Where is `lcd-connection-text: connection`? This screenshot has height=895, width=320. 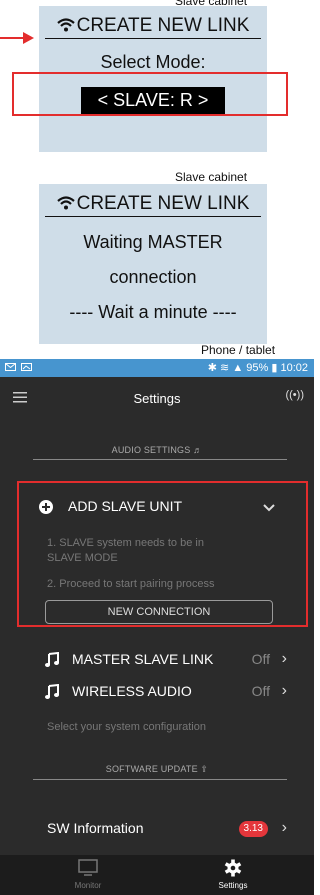
lcd-connection-text: connection is located at coordinates (153, 277).